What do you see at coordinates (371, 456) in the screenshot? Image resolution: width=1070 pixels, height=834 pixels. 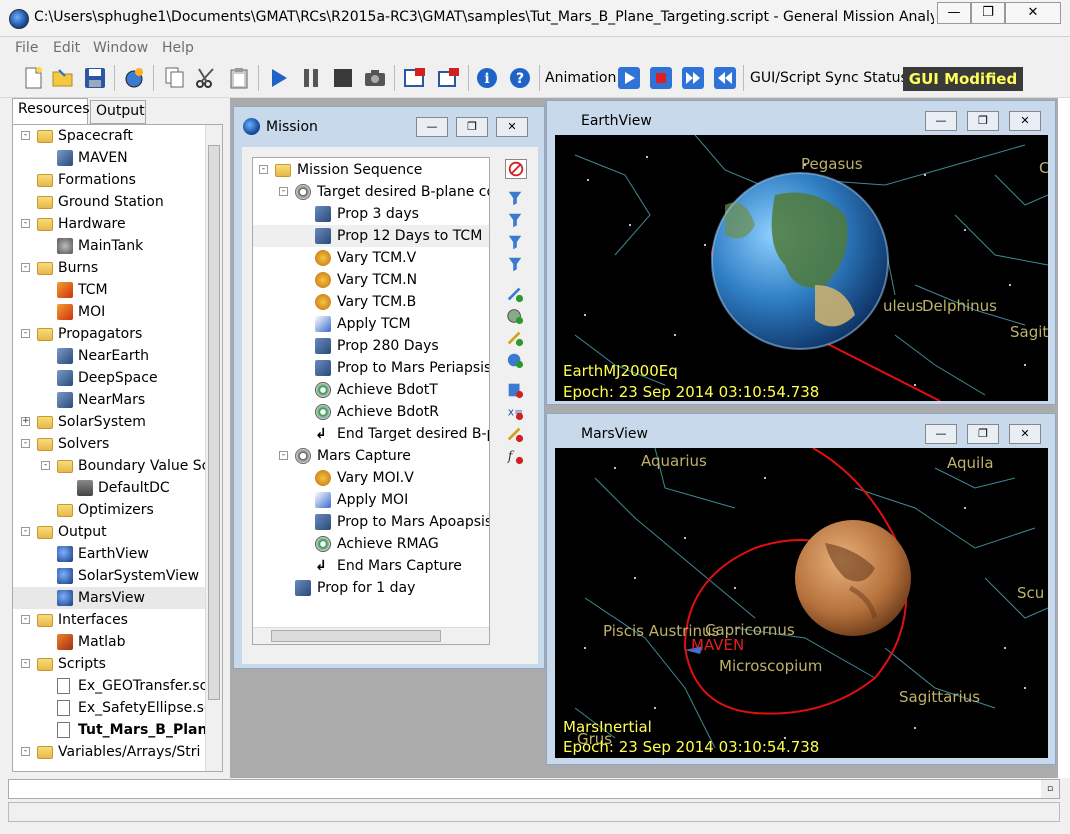 I see `mission-target-node: - Mars Capture` at bounding box center [371, 456].